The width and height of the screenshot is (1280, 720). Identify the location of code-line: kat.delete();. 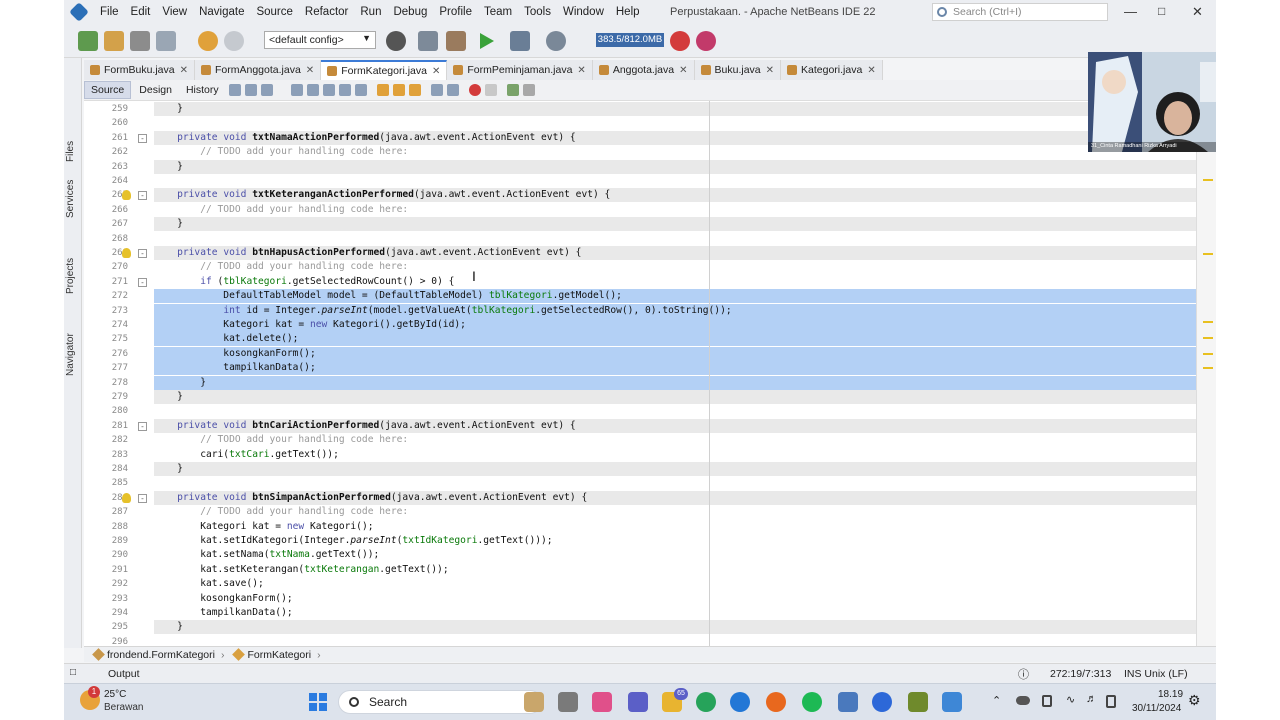
(675, 339).